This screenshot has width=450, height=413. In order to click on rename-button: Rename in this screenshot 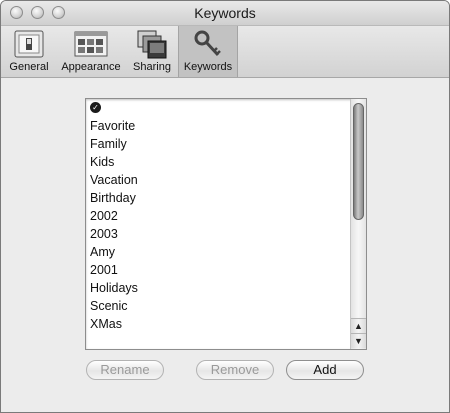, I will do `click(125, 370)`.